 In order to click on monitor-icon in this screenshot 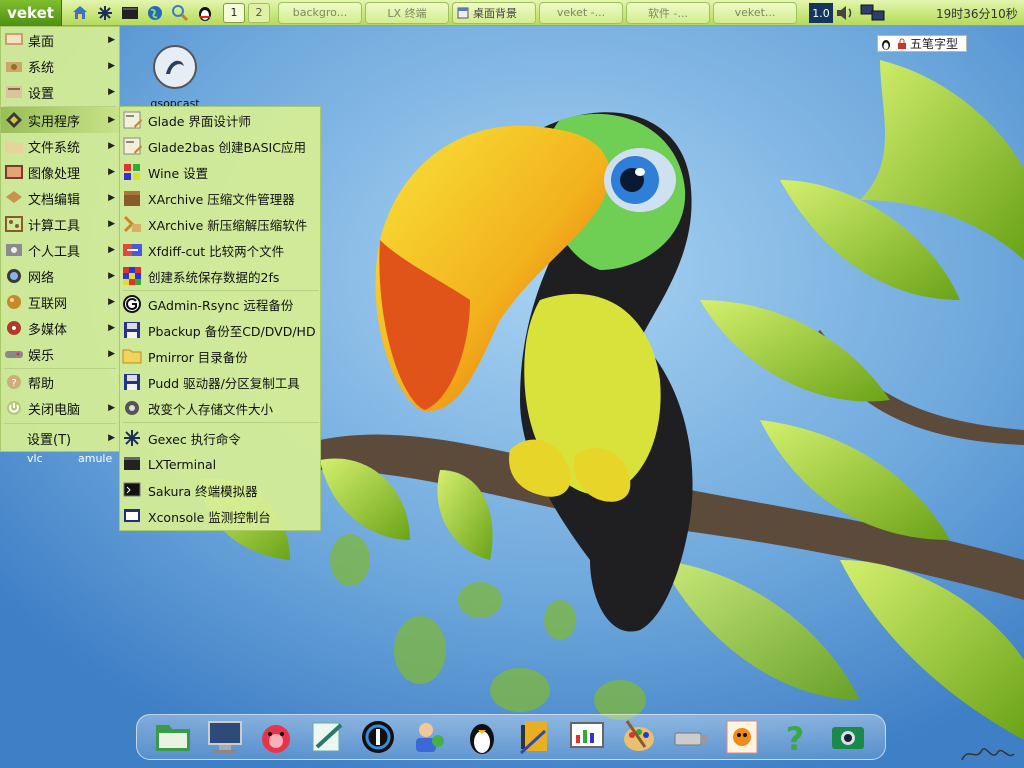, I will do `click(225, 737)`.